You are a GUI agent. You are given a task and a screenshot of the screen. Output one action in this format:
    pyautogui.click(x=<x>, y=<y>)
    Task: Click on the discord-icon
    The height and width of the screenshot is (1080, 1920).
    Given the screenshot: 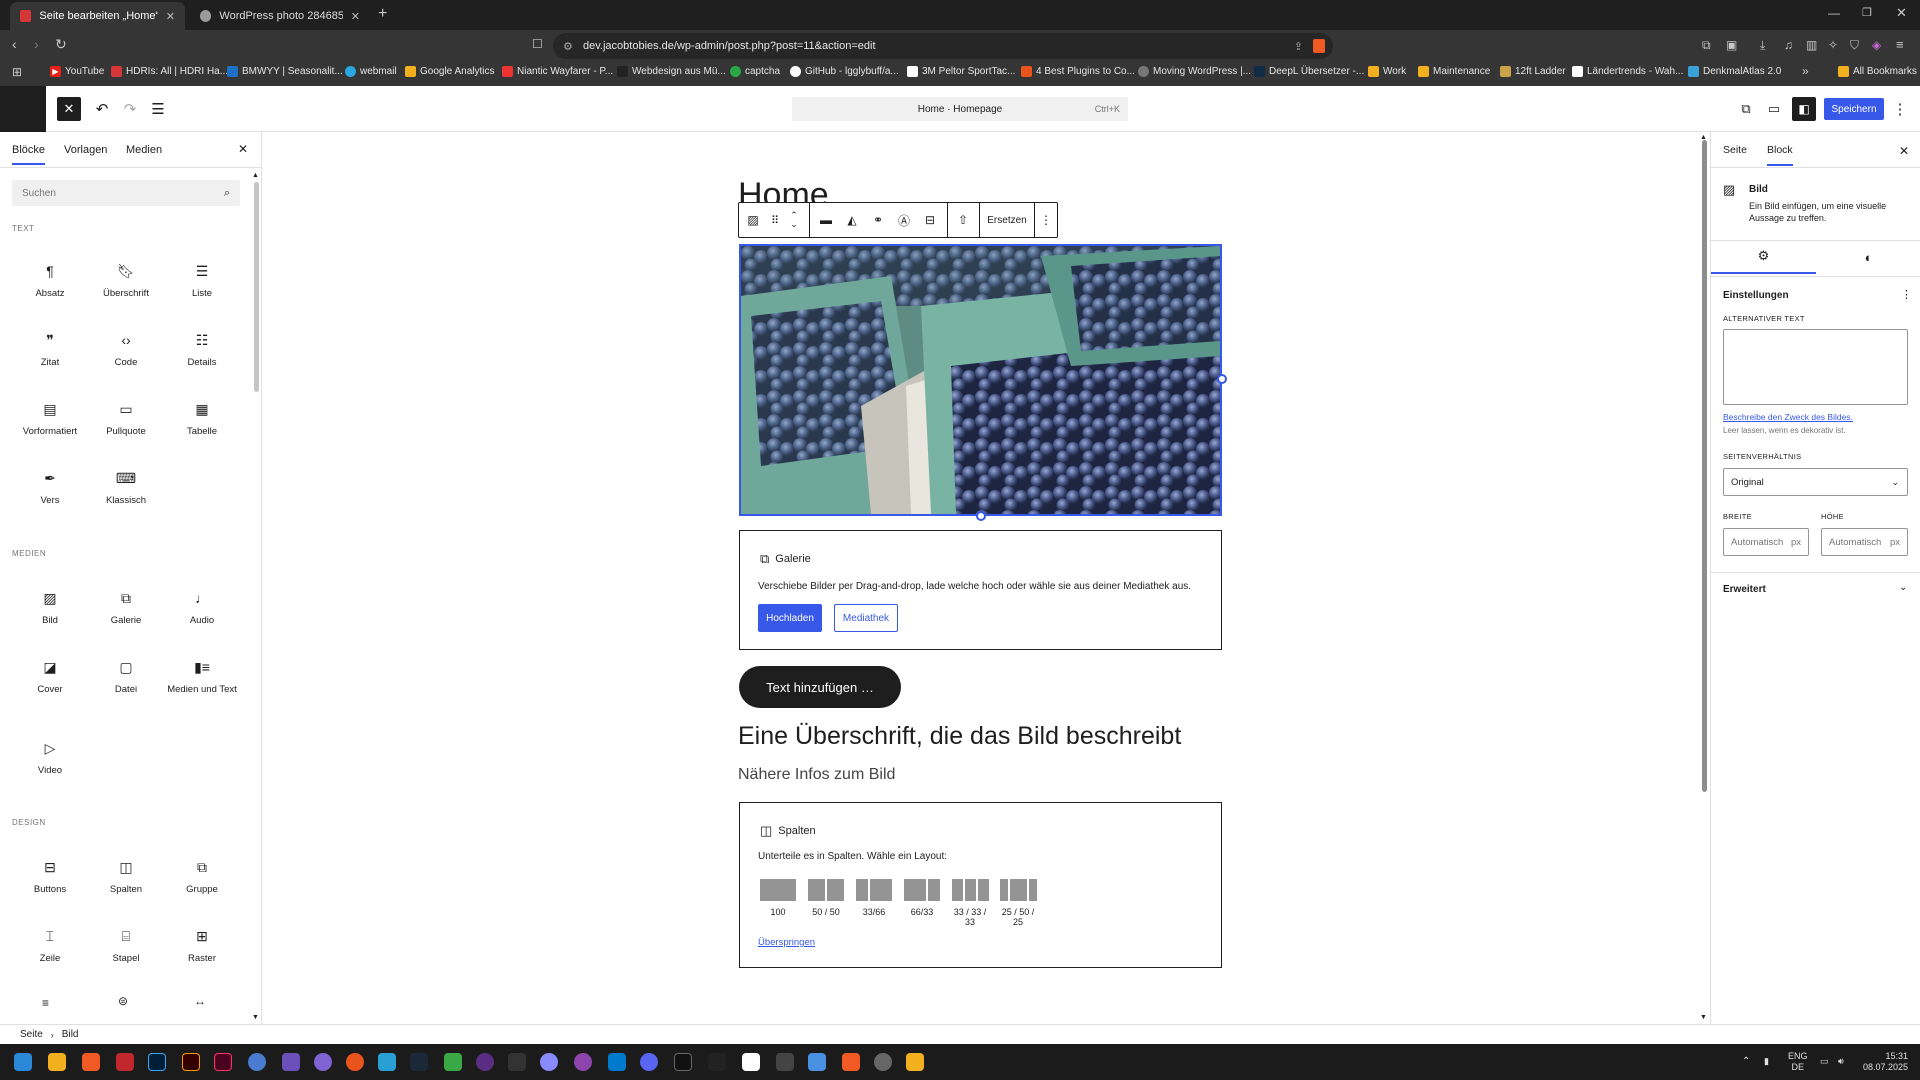 What is the action you would take?
    pyautogui.click(x=649, y=1062)
    